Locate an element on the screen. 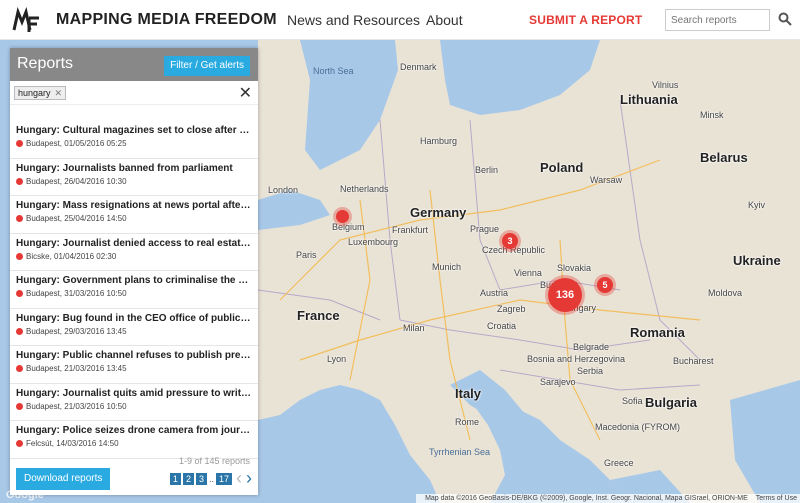 Image resolution: width=800 pixels, height=503 pixels. report-meta: Budapest, 01/05/2016 05:25 is located at coordinates (76, 143).